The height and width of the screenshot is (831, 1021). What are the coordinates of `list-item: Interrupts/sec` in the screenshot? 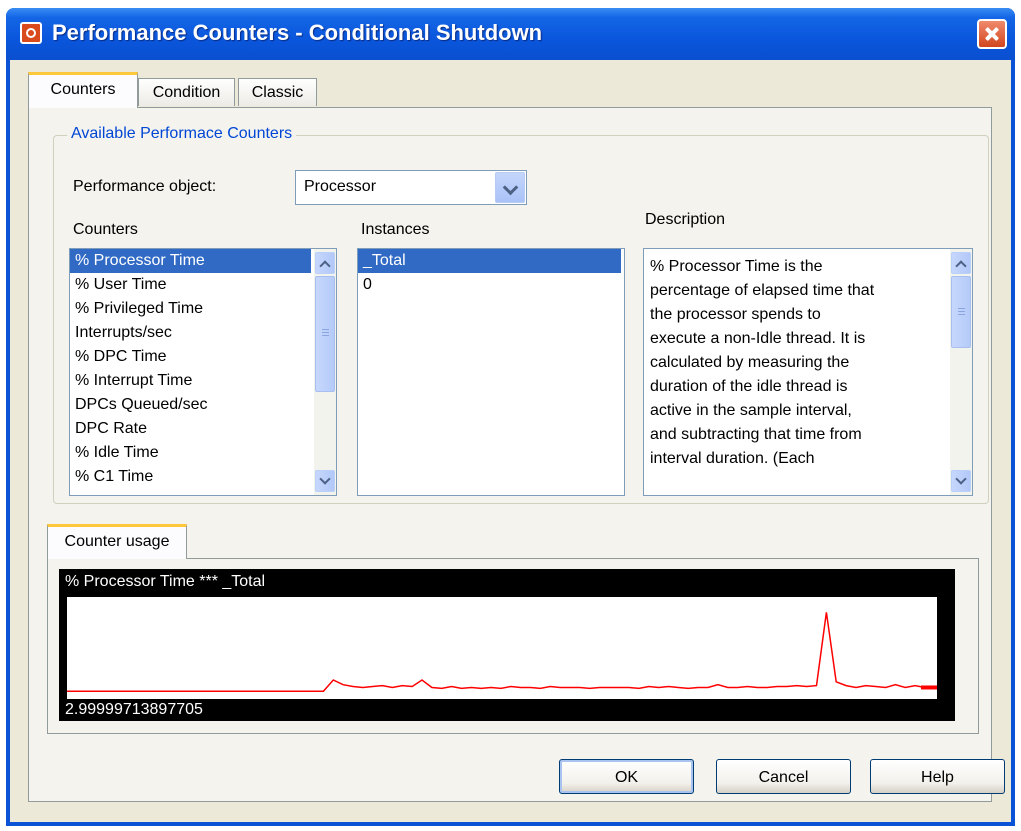 It's located at (190, 333).